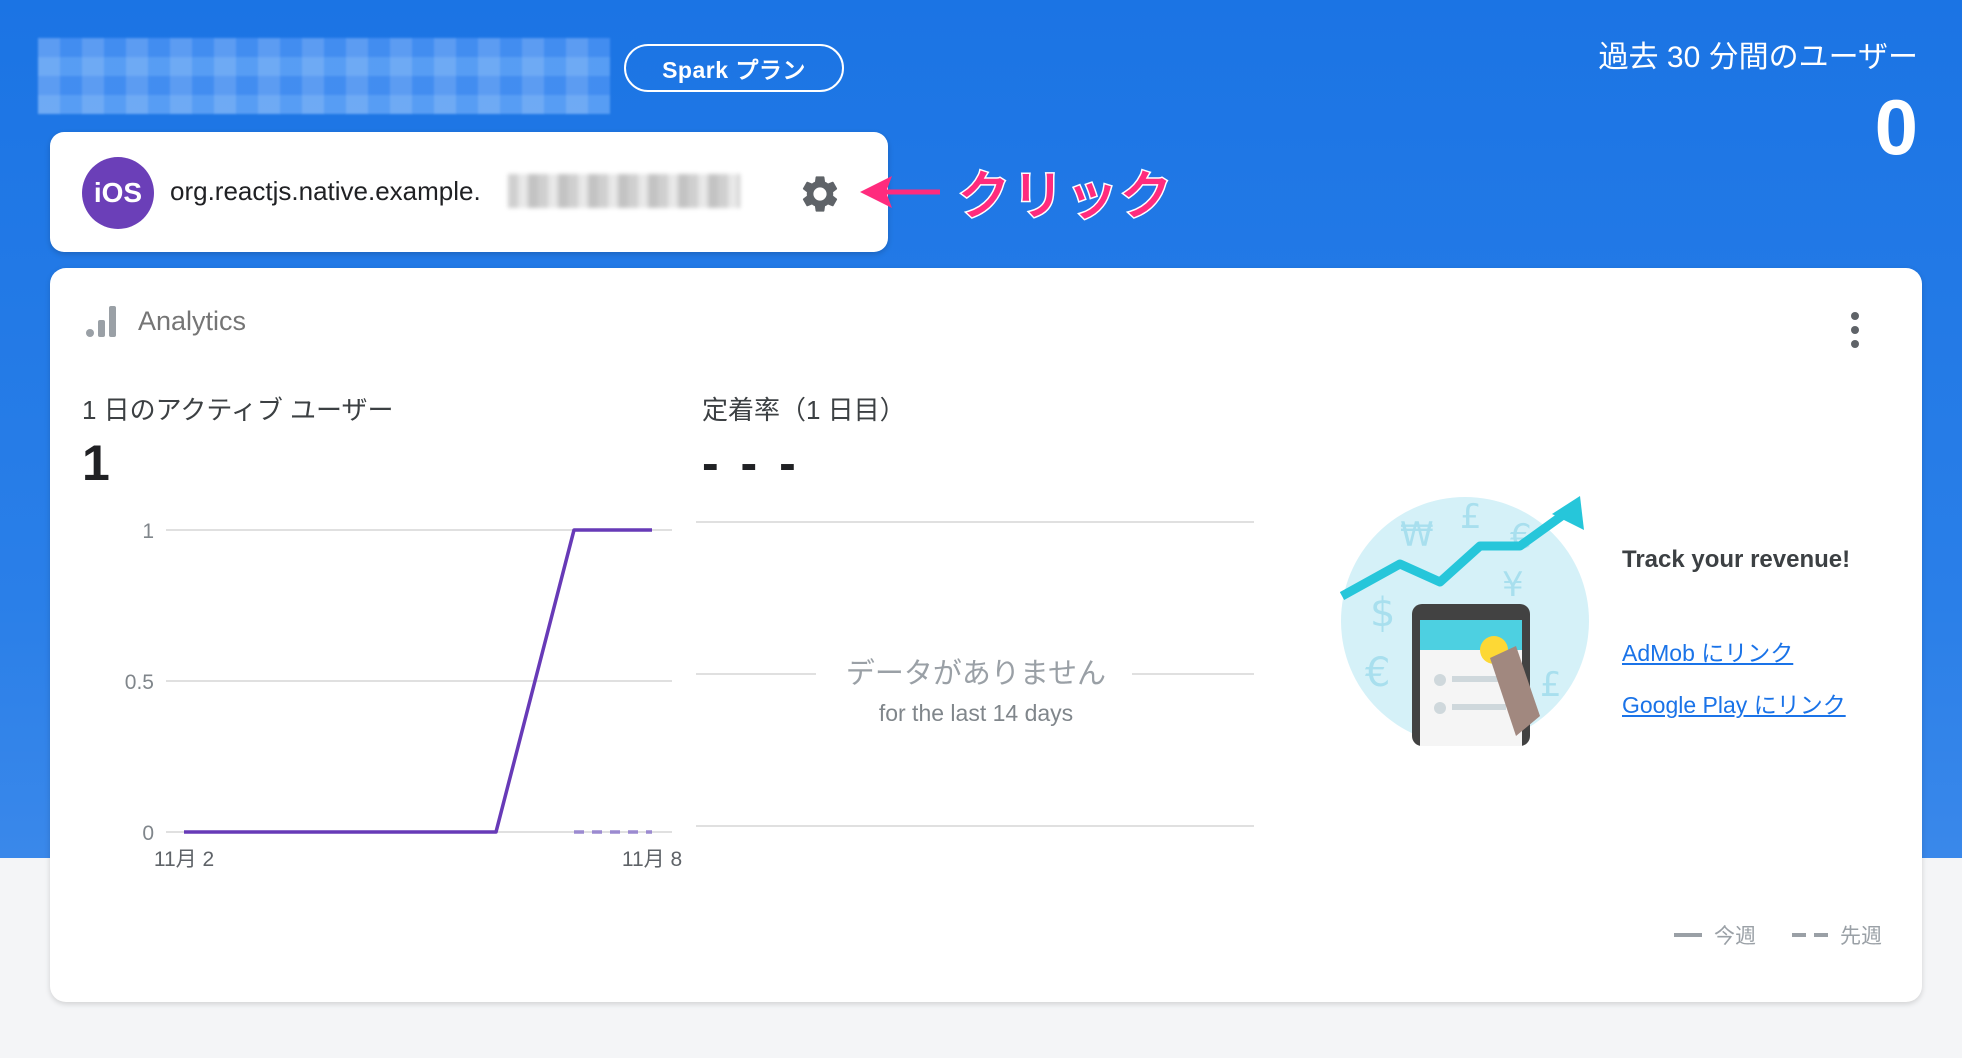 This screenshot has height=1058, width=1962. What do you see at coordinates (192, 321) in the screenshot?
I see `analytics-title: Analytics` at bounding box center [192, 321].